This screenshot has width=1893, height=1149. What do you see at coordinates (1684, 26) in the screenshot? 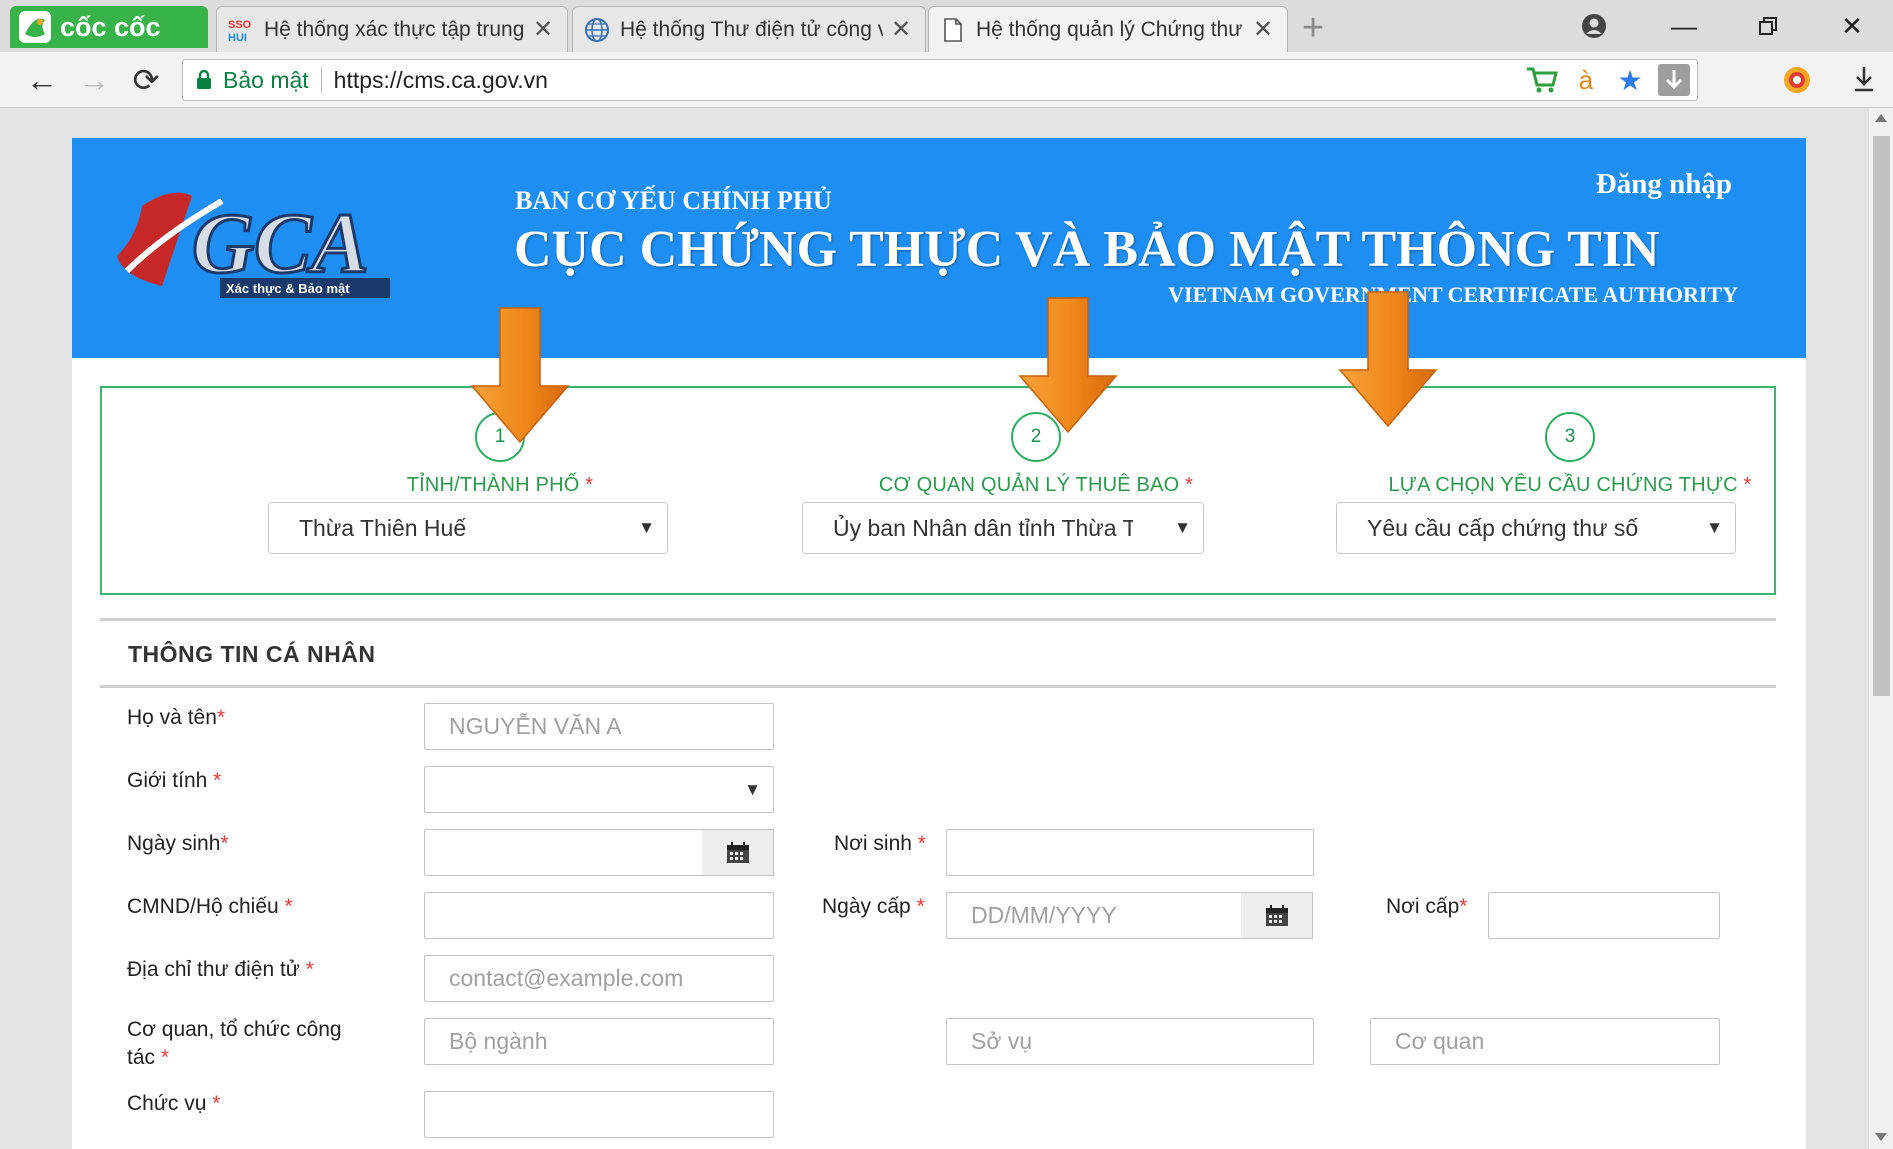
I see `minimize-button: —` at bounding box center [1684, 26].